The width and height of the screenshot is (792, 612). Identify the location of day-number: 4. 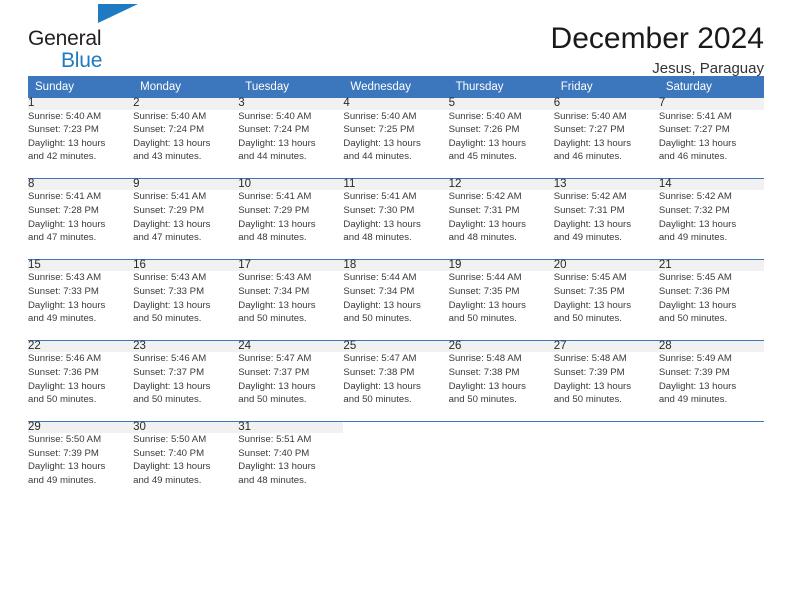
(396, 103).